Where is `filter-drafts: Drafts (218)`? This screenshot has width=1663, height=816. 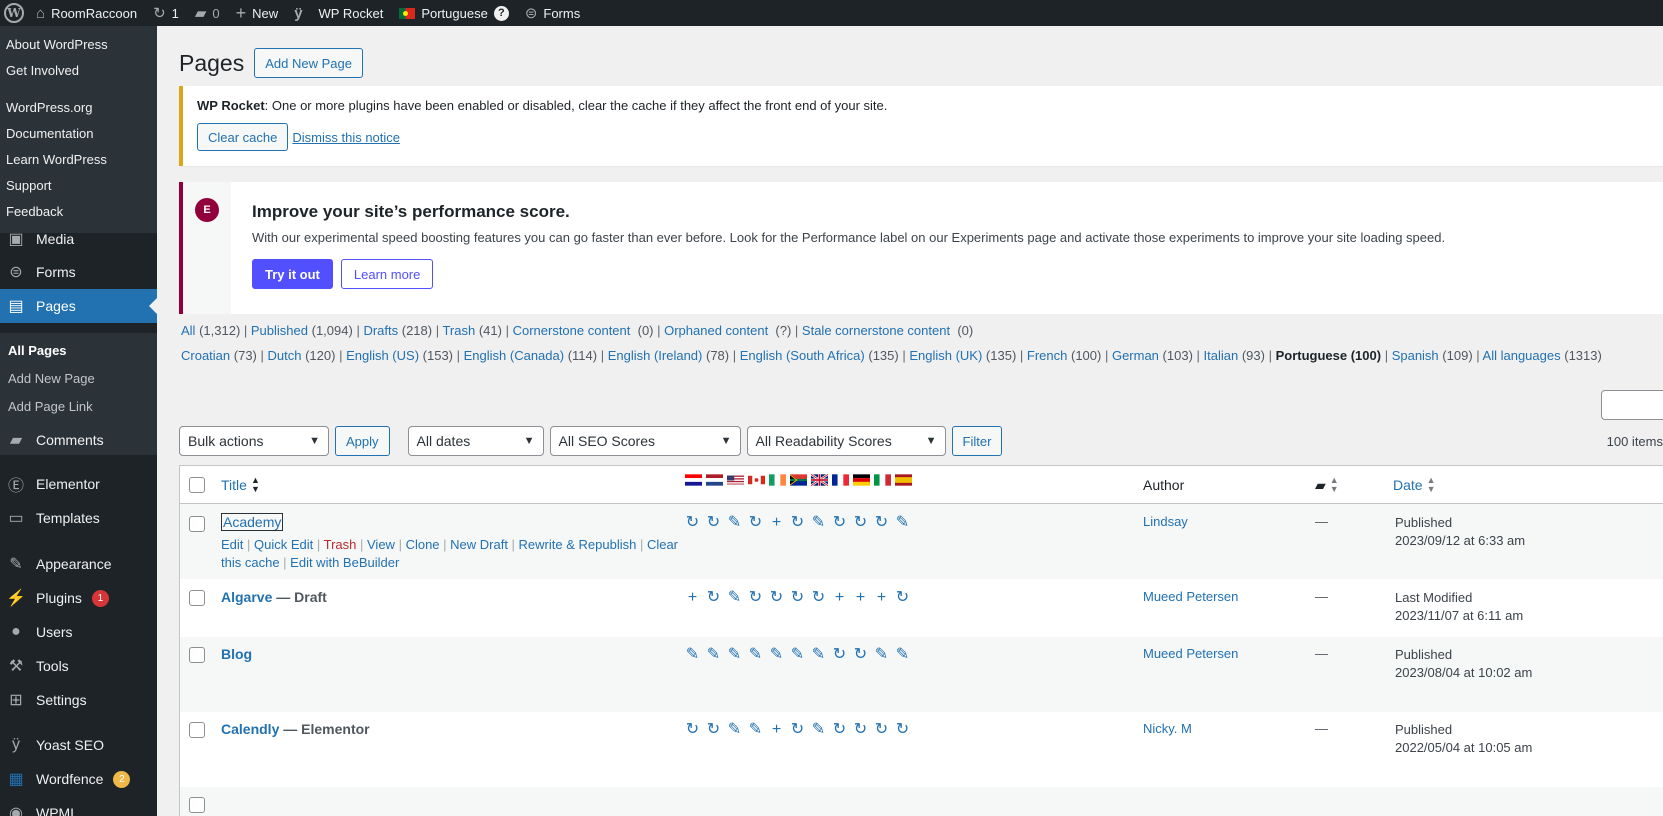 filter-drafts: Drafts (218) is located at coordinates (397, 330).